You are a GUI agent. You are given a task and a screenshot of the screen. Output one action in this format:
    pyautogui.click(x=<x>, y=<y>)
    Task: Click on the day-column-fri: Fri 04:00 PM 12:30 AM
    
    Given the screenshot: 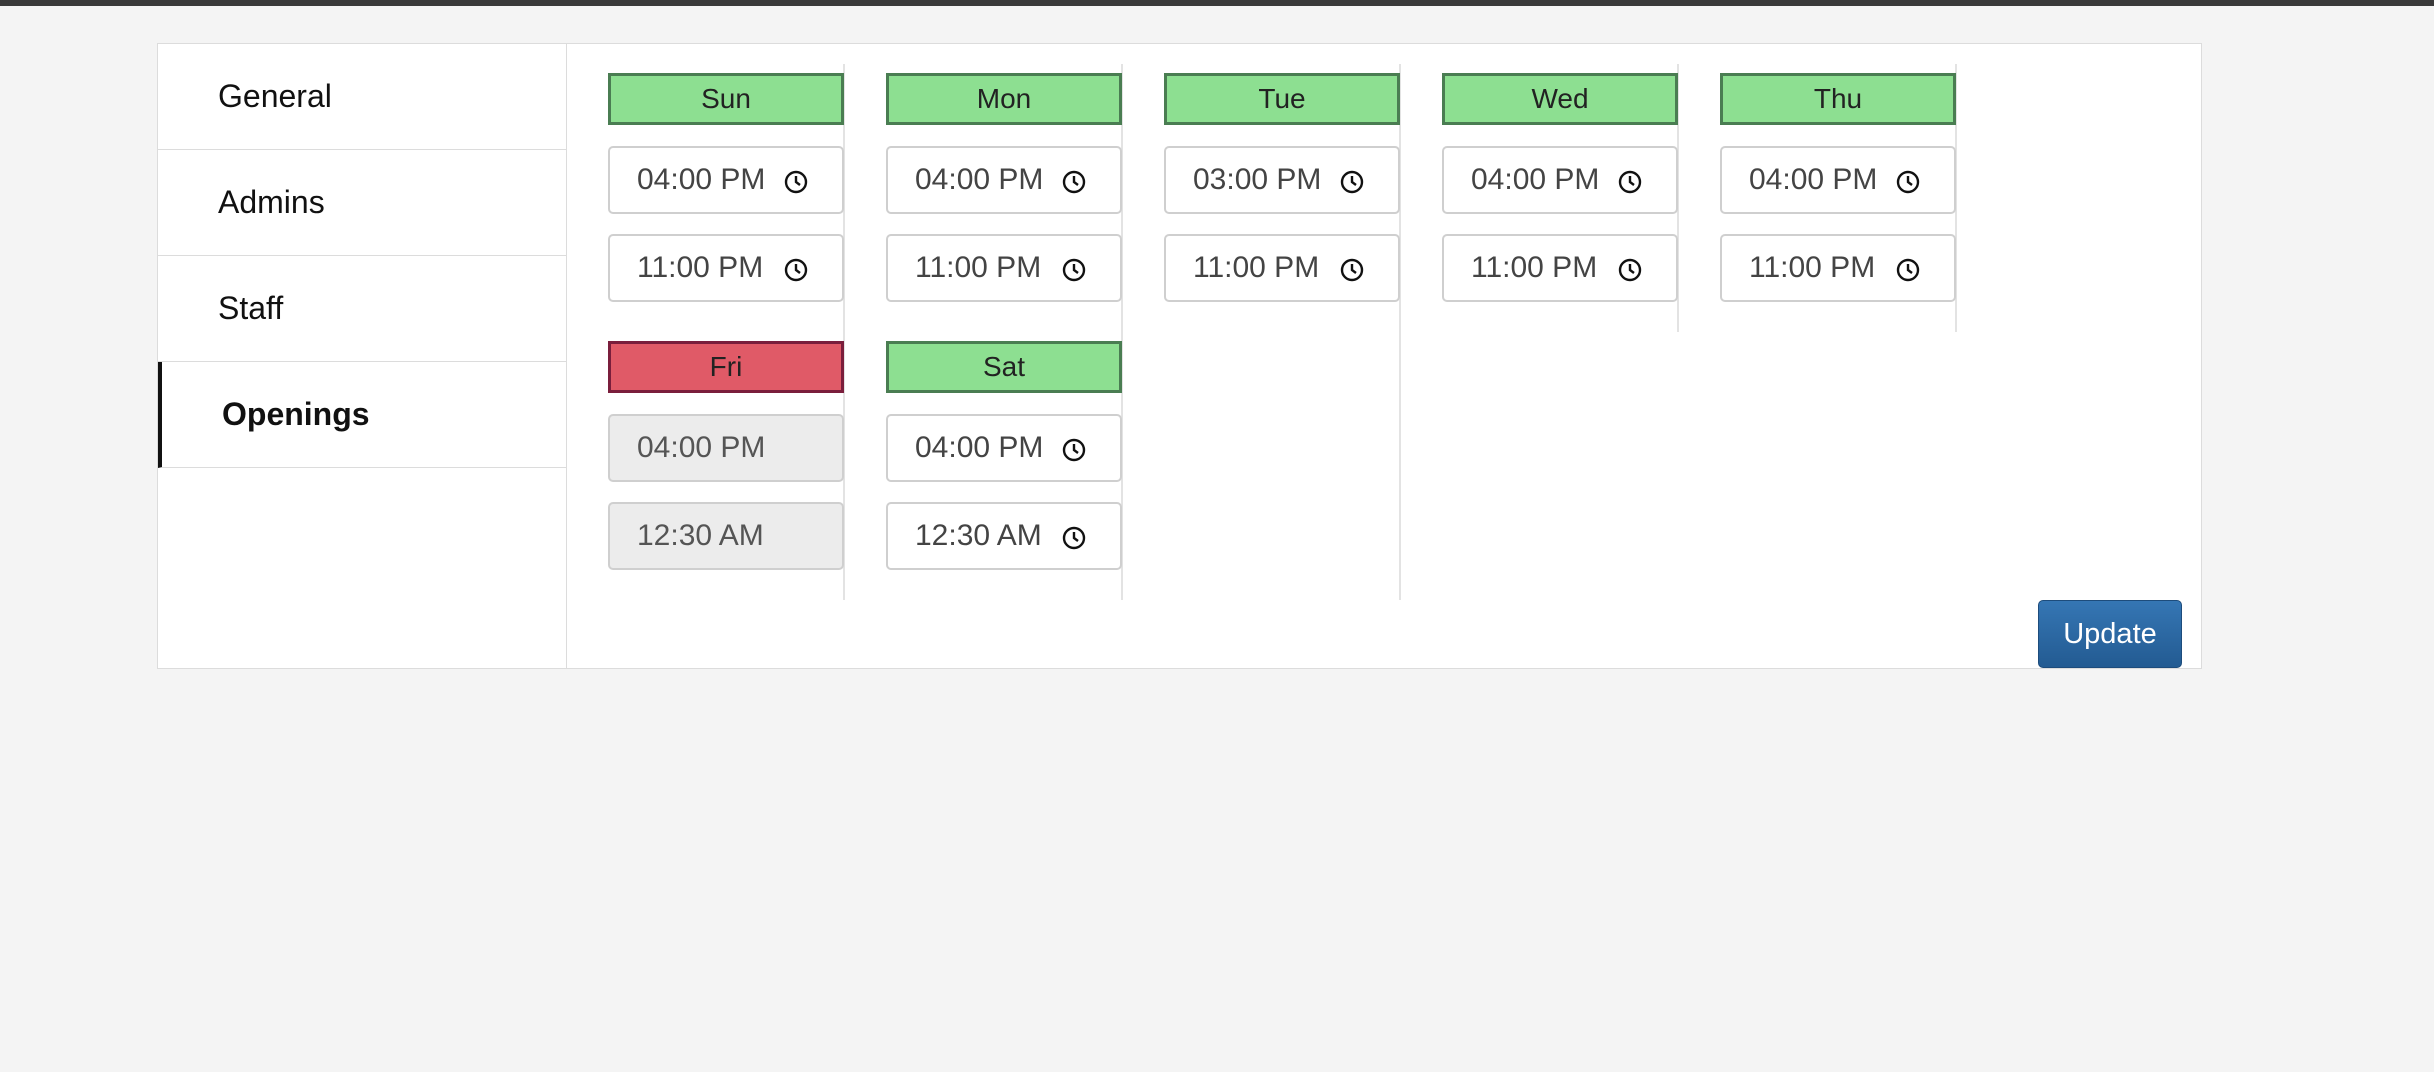 What is the action you would take?
    pyautogui.click(x=706, y=466)
    